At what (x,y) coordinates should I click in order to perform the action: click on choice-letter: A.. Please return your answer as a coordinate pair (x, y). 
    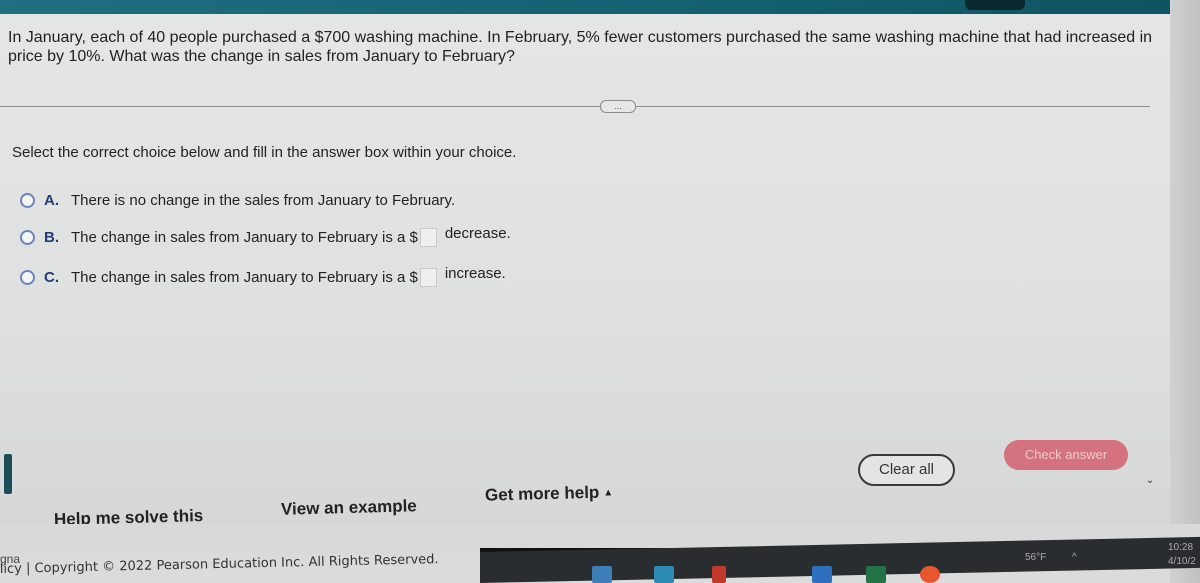
    Looking at the image, I should click on (51, 200).